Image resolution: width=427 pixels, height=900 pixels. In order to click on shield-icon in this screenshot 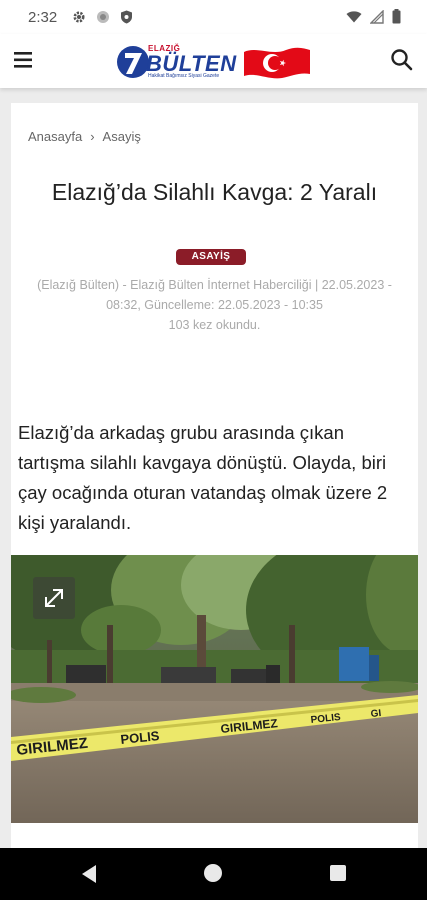, I will do `click(126, 19)`.